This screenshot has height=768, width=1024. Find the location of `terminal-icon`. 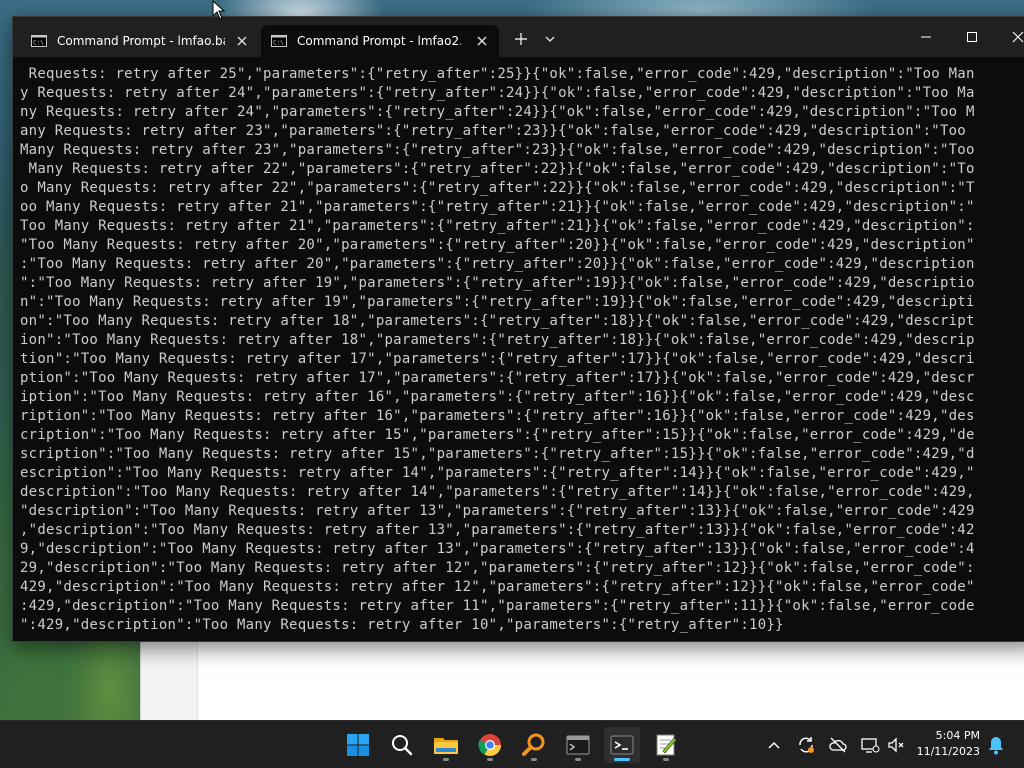

terminal-icon is located at coordinates (578, 745).